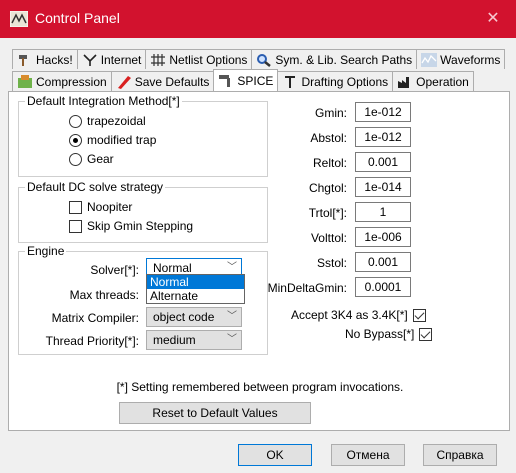 This screenshot has width=516, height=473. I want to click on thread-priority-label: Thread Priority[*]:, so click(92, 341).